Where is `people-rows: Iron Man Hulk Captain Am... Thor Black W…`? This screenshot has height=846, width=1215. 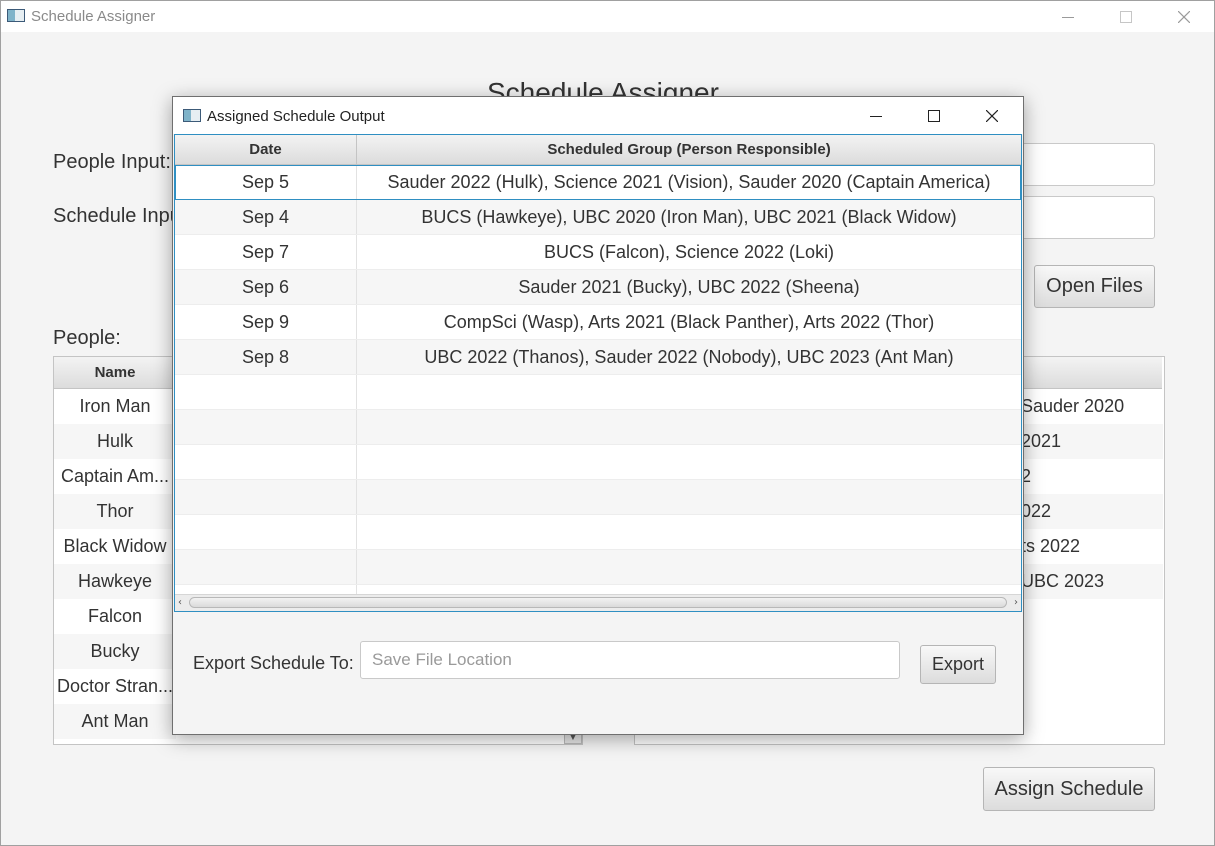 people-rows: Iron Man Hulk Captain Am... Thor Black W… is located at coordinates (115, 564).